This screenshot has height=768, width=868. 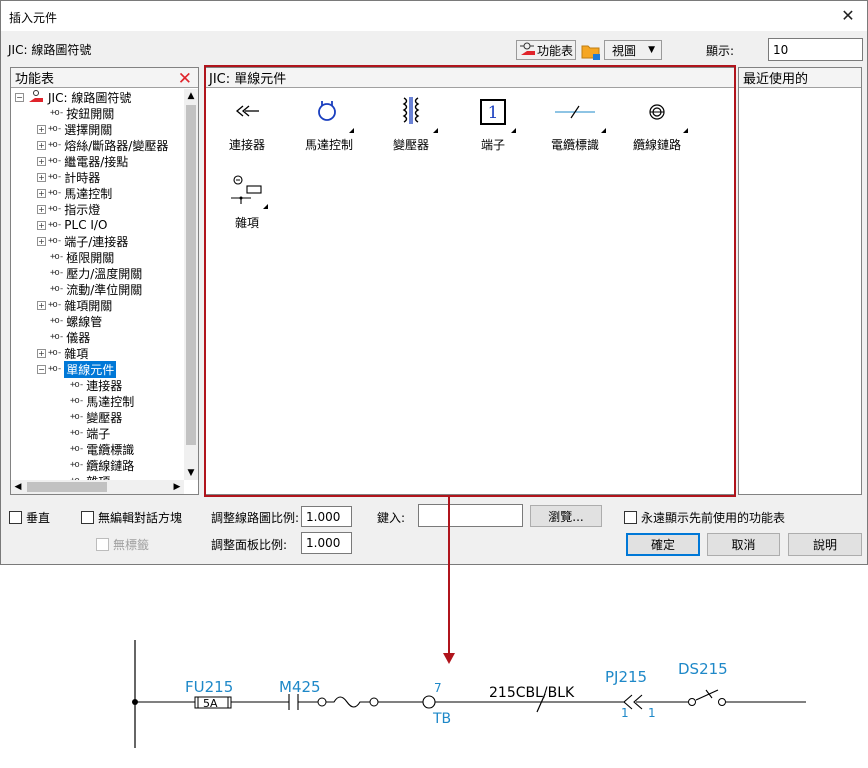 I want to click on cable-label: 215CBL/BLK, so click(x=532, y=693).